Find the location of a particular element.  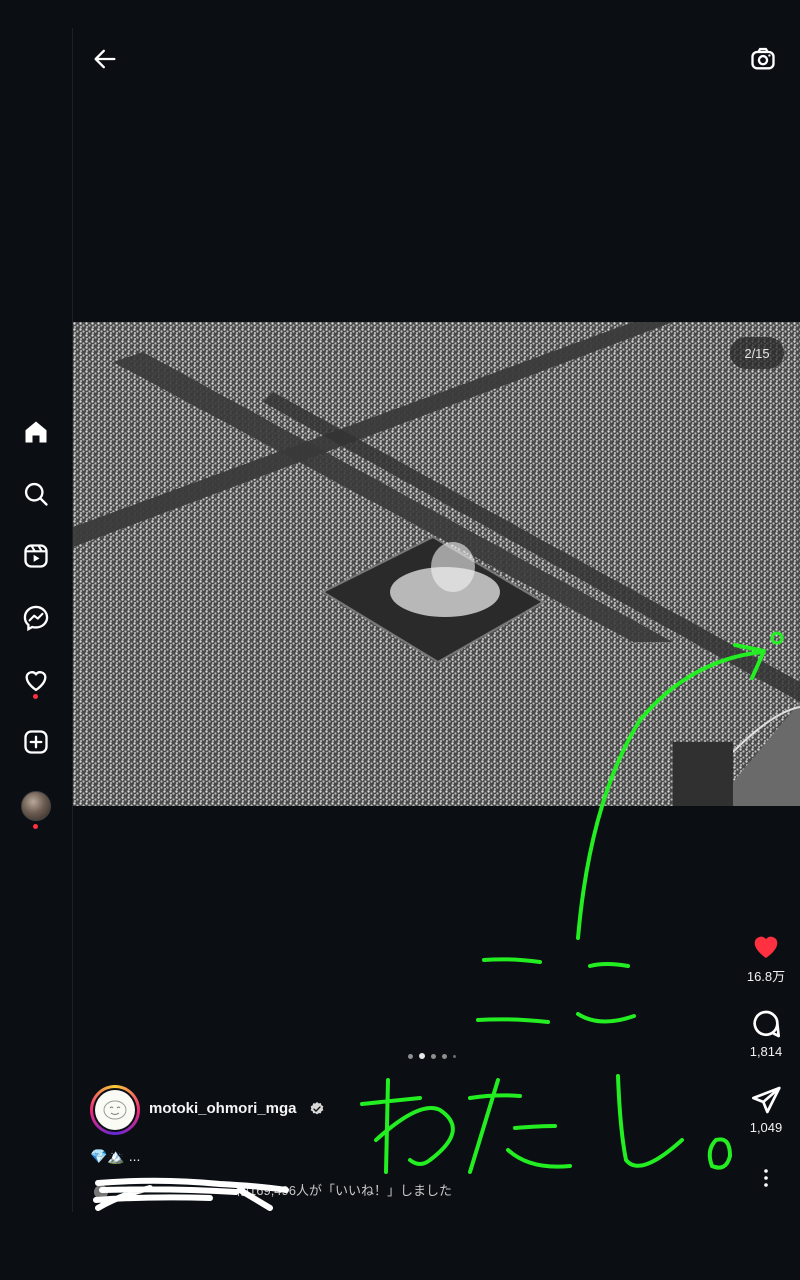

liked-by-text: 他169,496人が「いいね！」しました is located at coordinates (344, 1190).